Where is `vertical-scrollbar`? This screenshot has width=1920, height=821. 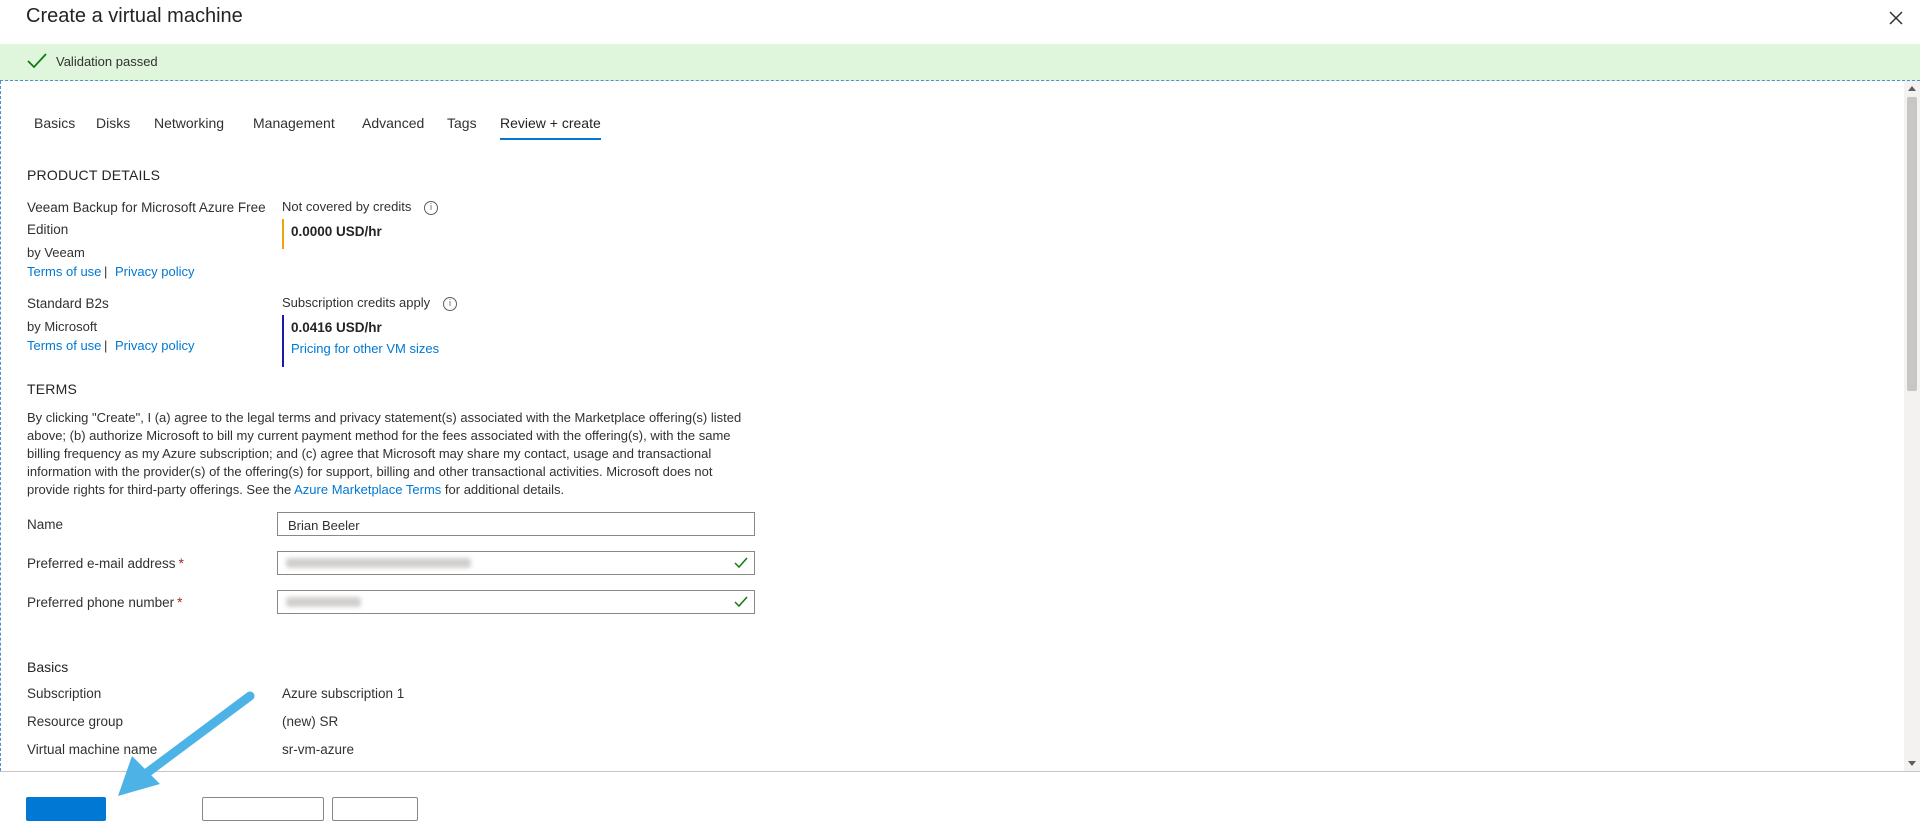 vertical-scrollbar is located at coordinates (1912, 426).